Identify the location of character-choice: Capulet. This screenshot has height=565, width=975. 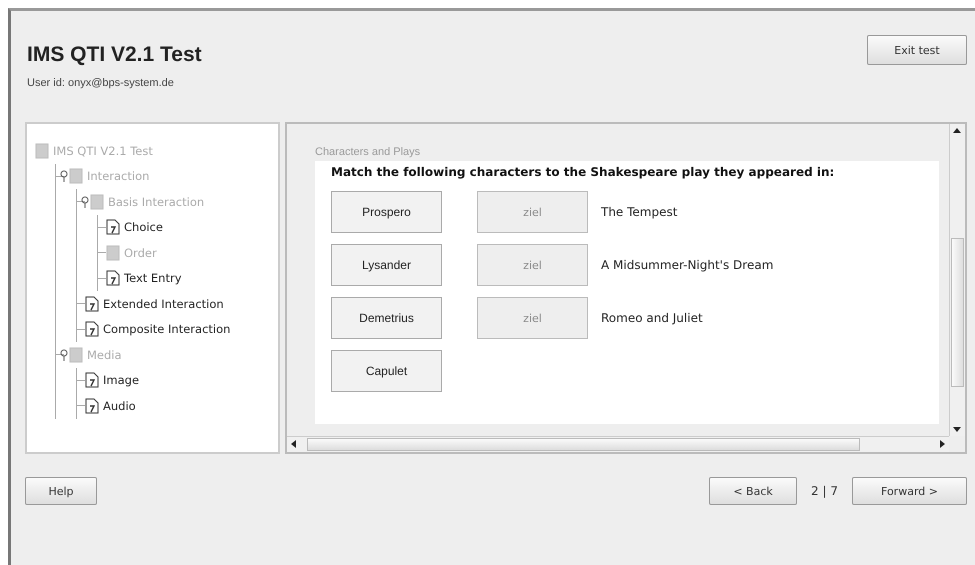
(386, 371).